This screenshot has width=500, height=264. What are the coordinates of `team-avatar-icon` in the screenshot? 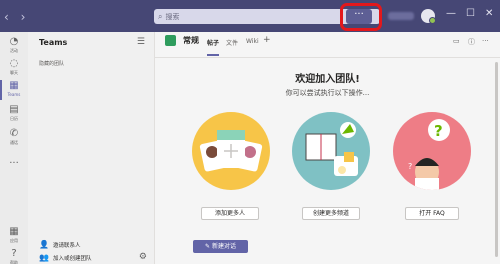 It's located at (170, 40).